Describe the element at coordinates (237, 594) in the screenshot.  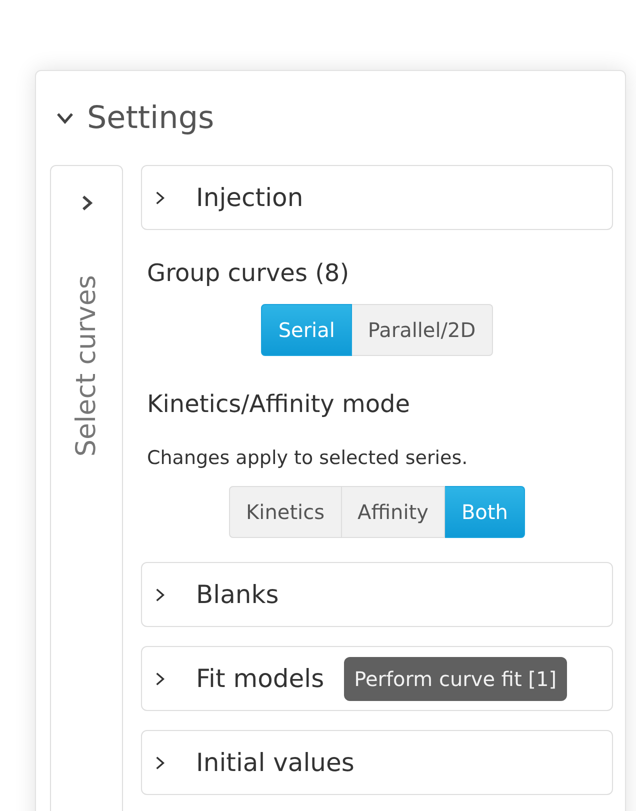
I see `section-title: Blanks` at that location.